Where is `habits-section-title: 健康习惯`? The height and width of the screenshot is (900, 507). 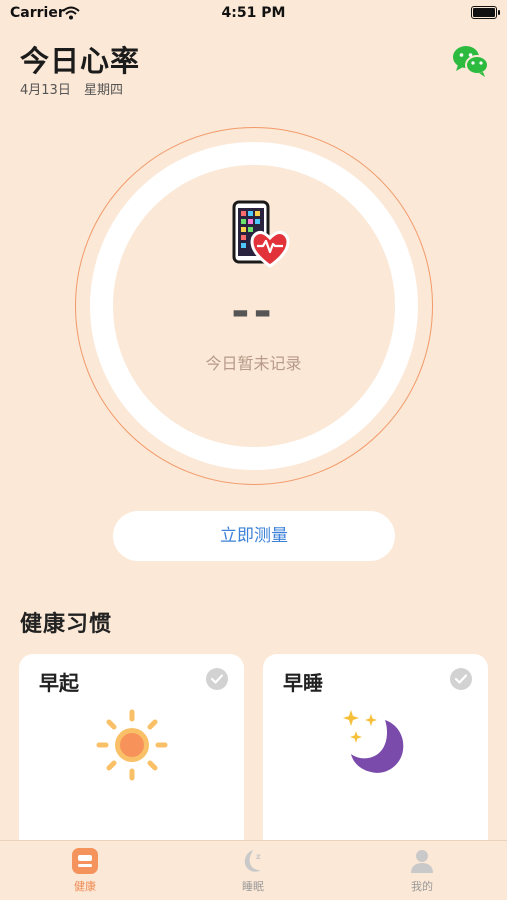 habits-section-title: 健康习惯 is located at coordinates (66, 624).